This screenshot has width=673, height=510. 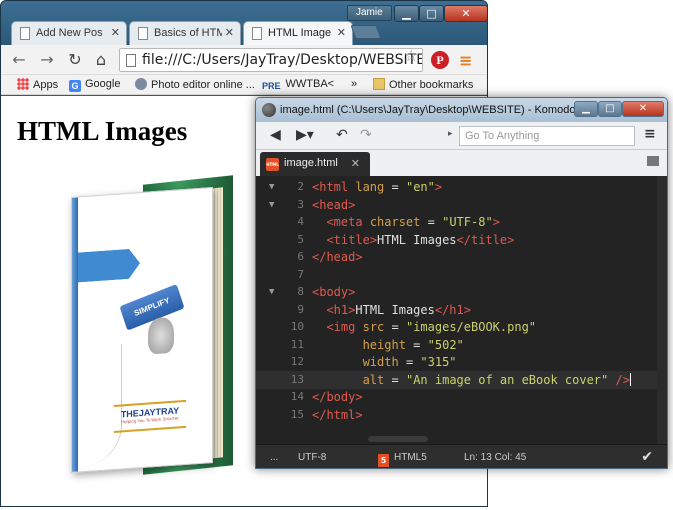 What do you see at coordinates (495, 457) in the screenshot?
I see `status-cursor-position: Ln: 13 Col: 45` at bounding box center [495, 457].